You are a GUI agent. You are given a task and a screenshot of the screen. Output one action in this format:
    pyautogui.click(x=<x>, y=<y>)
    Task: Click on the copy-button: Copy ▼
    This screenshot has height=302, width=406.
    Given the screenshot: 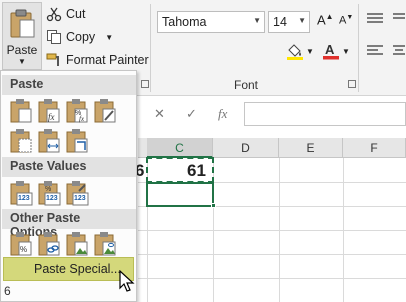 What is the action you would take?
    pyautogui.click(x=79, y=37)
    